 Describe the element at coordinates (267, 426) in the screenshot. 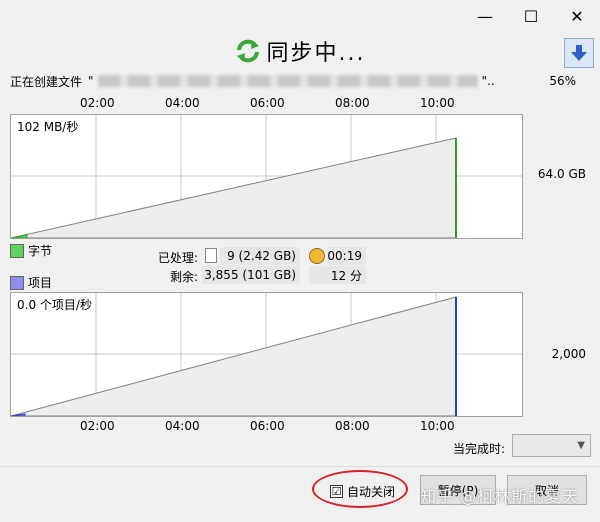

I see `time-tick-bottom-3: 06:00` at that location.